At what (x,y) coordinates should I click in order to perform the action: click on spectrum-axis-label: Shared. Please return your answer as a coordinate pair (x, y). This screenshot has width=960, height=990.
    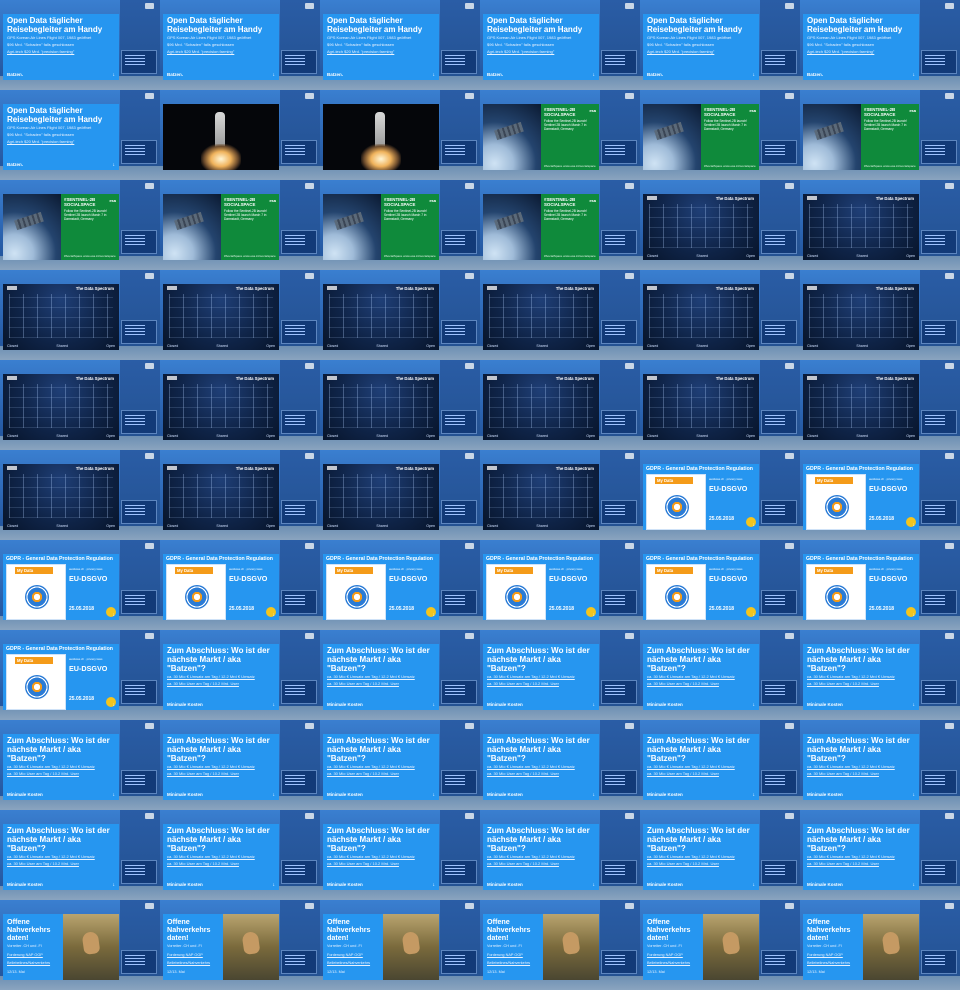
    Looking at the image, I should click on (702, 346).